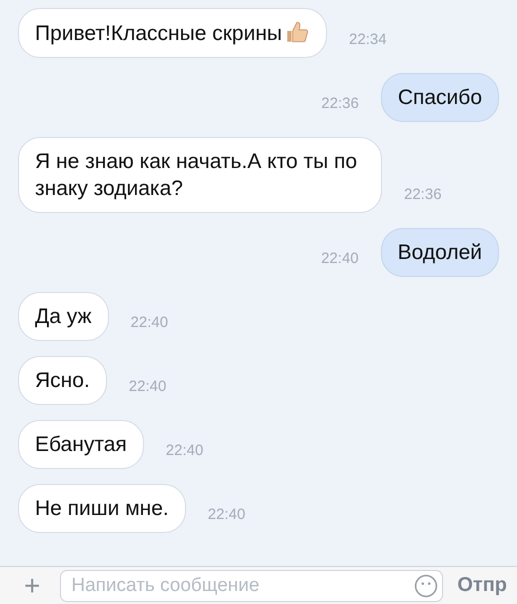 The image size is (517, 604). What do you see at coordinates (200, 175) in the screenshot?
I see `message-bubble: Я не знаю как начать.А кто ты по знаку зодиака?` at bounding box center [200, 175].